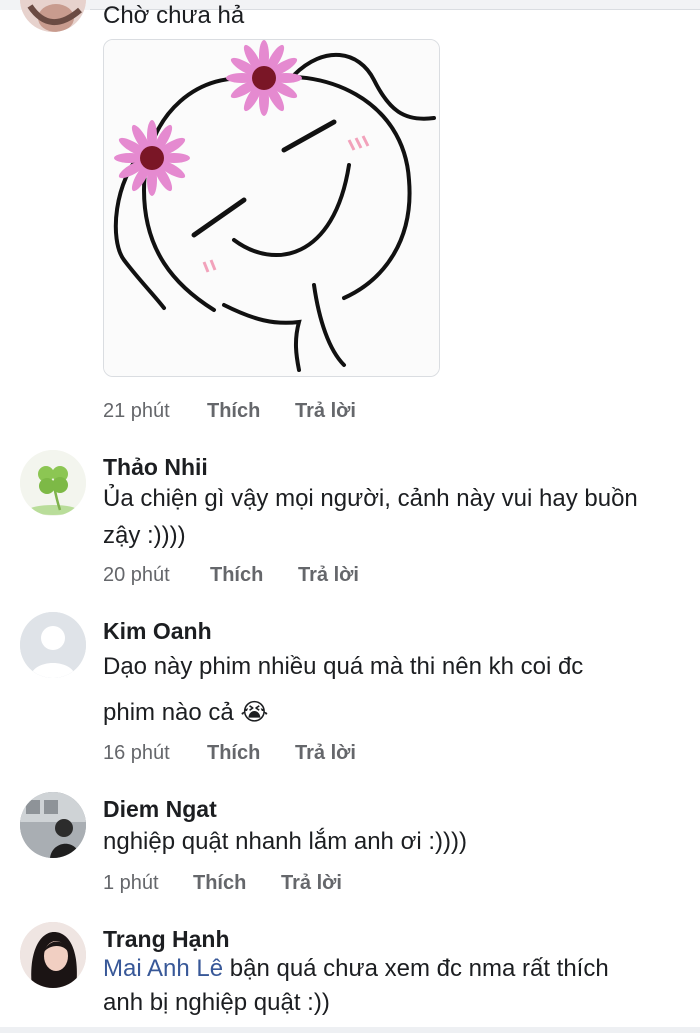 This screenshot has height=1033, width=700. I want to click on timestamp: 21 phút, so click(136, 411).